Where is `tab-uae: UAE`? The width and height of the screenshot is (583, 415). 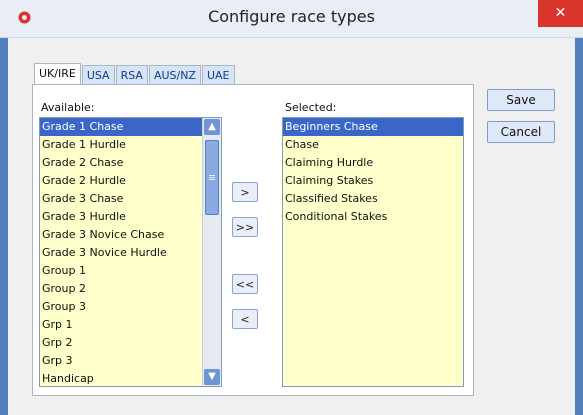
tab-uae: UAE is located at coordinates (218, 75).